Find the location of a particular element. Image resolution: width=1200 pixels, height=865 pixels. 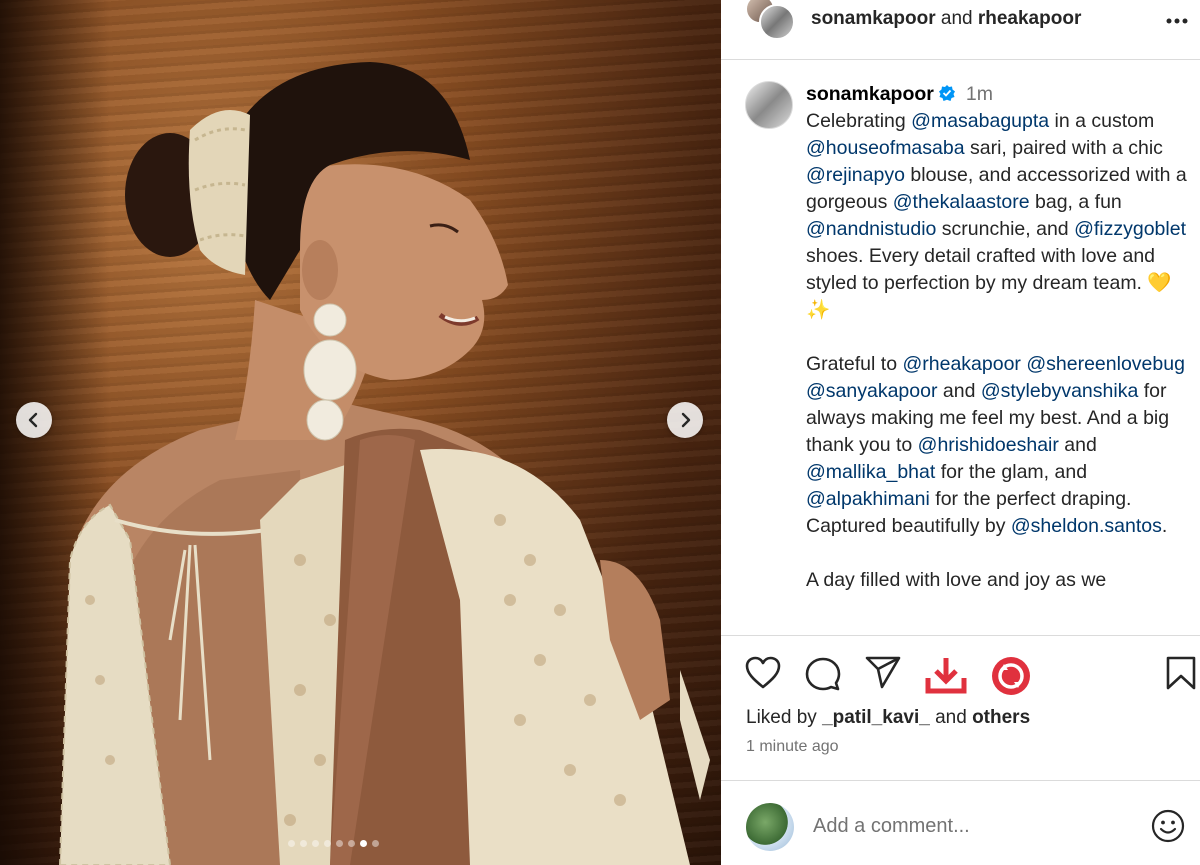

heart-icon is located at coordinates (763, 672).